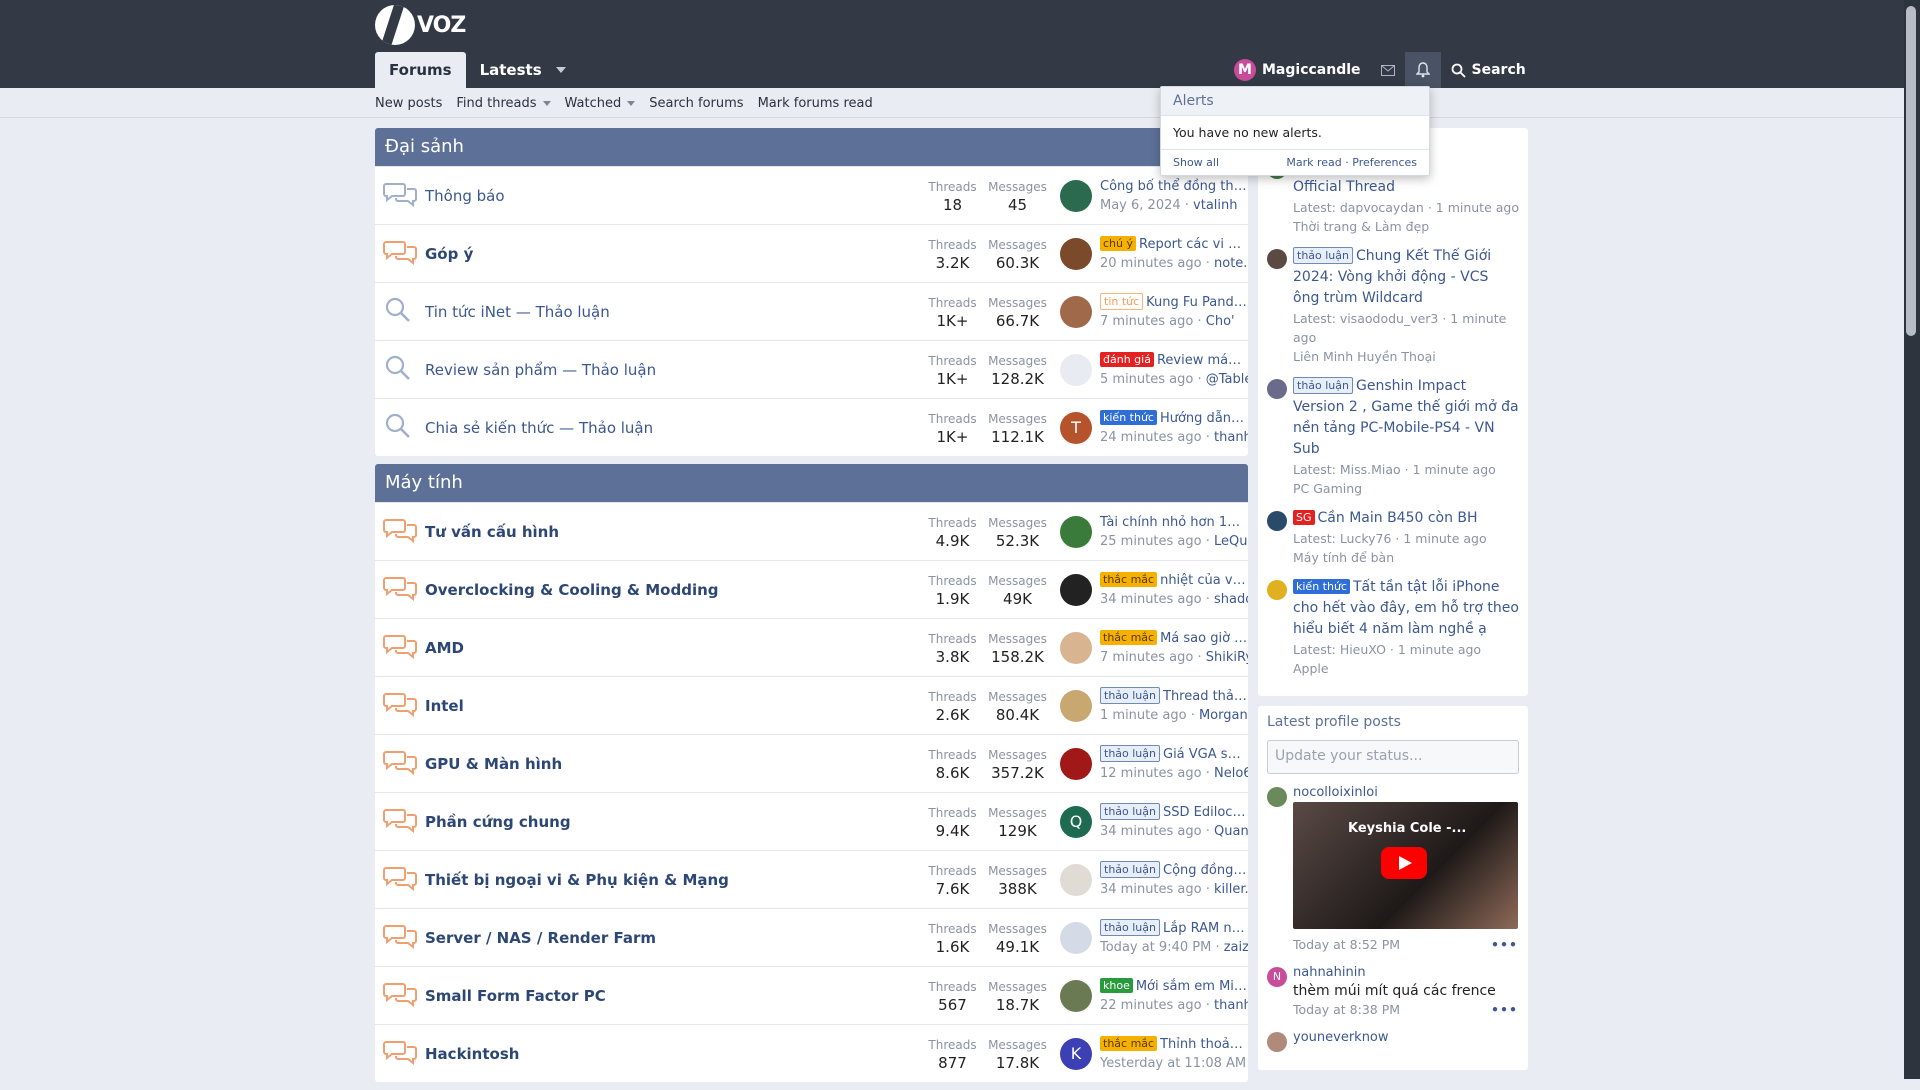 This screenshot has height=1090, width=1920. Describe the element at coordinates (1122, 301) in the screenshot. I see `prefix-tag: tin tức` at that location.